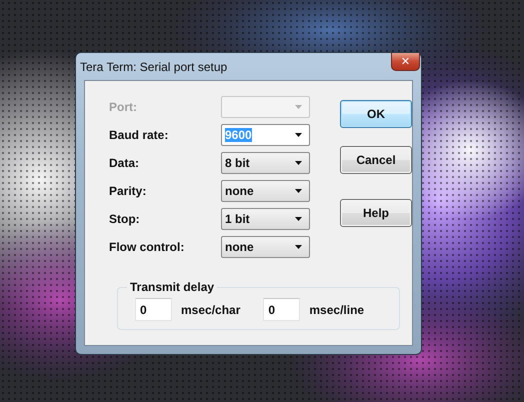  Describe the element at coordinates (376, 114) in the screenshot. I see `dialog-button: OK` at that location.